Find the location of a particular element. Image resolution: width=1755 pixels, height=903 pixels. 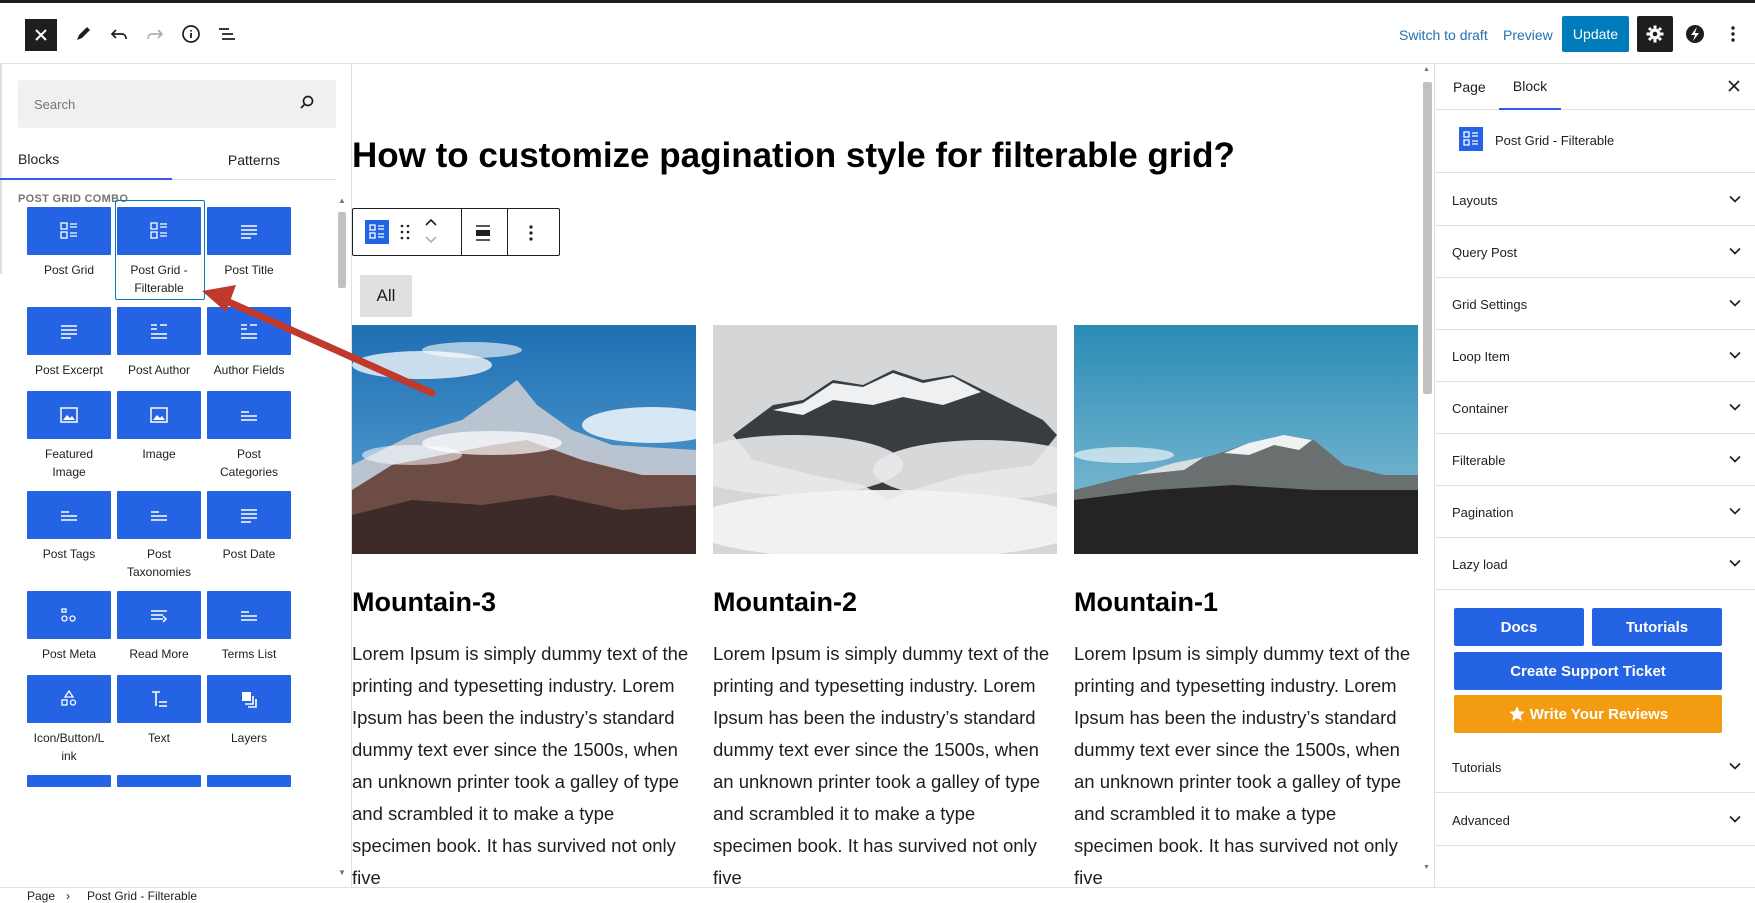

tutorials-button: Tutorials is located at coordinates (1657, 627).